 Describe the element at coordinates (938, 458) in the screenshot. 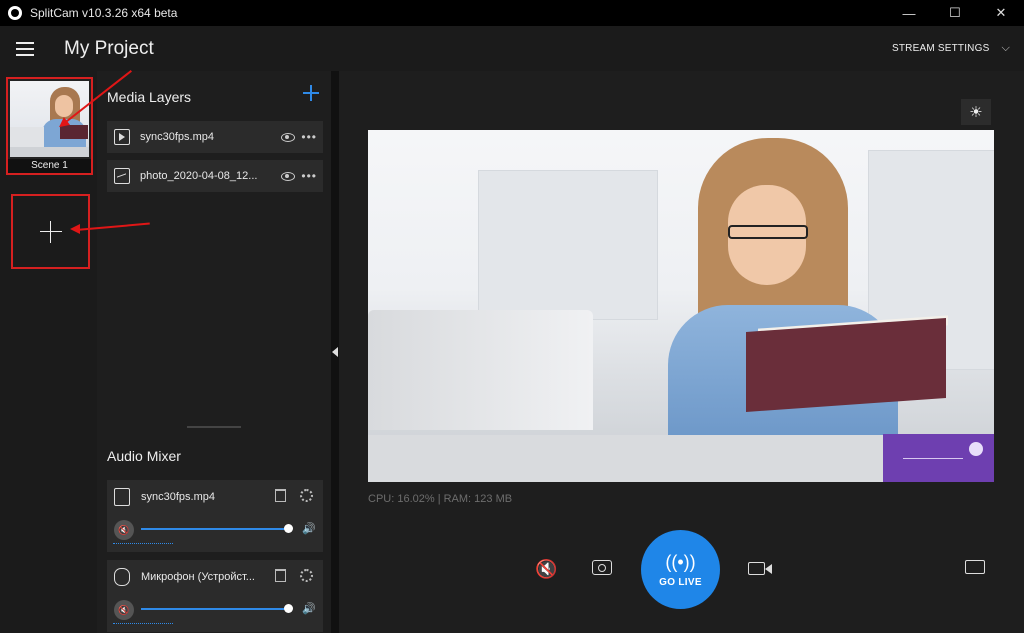

I see `photo-overlay-layer` at that location.